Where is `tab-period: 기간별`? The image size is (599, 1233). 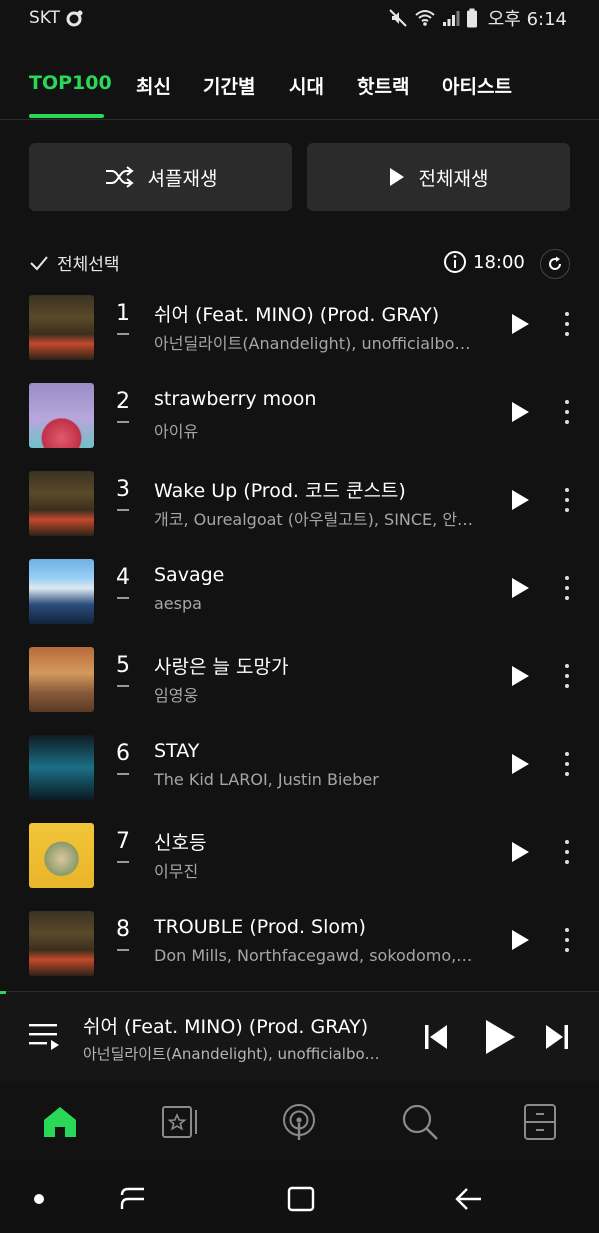
tab-period: 기간별 is located at coordinates (229, 85).